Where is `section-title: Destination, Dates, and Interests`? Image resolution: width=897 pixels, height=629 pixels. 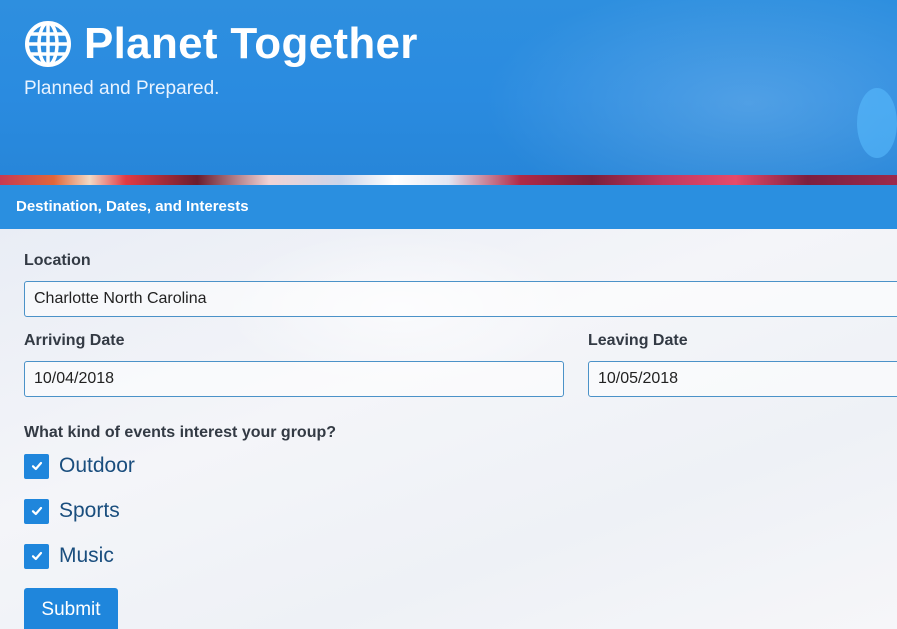
section-title: Destination, Dates, and Interests is located at coordinates (132, 206).